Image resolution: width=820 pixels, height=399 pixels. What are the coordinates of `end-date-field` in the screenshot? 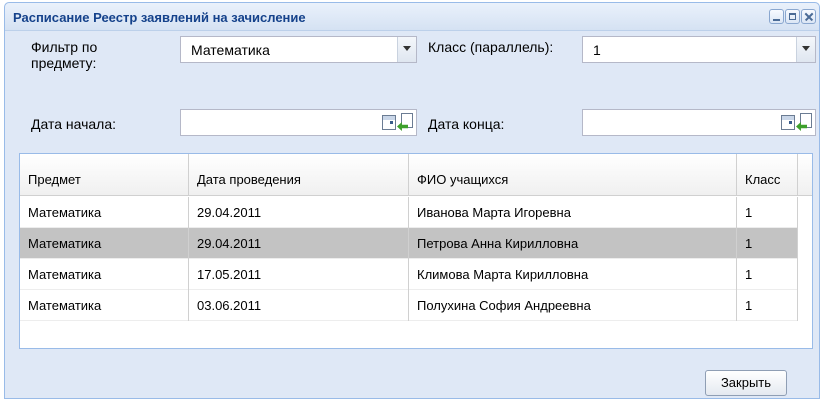 It's located at (699, 122).